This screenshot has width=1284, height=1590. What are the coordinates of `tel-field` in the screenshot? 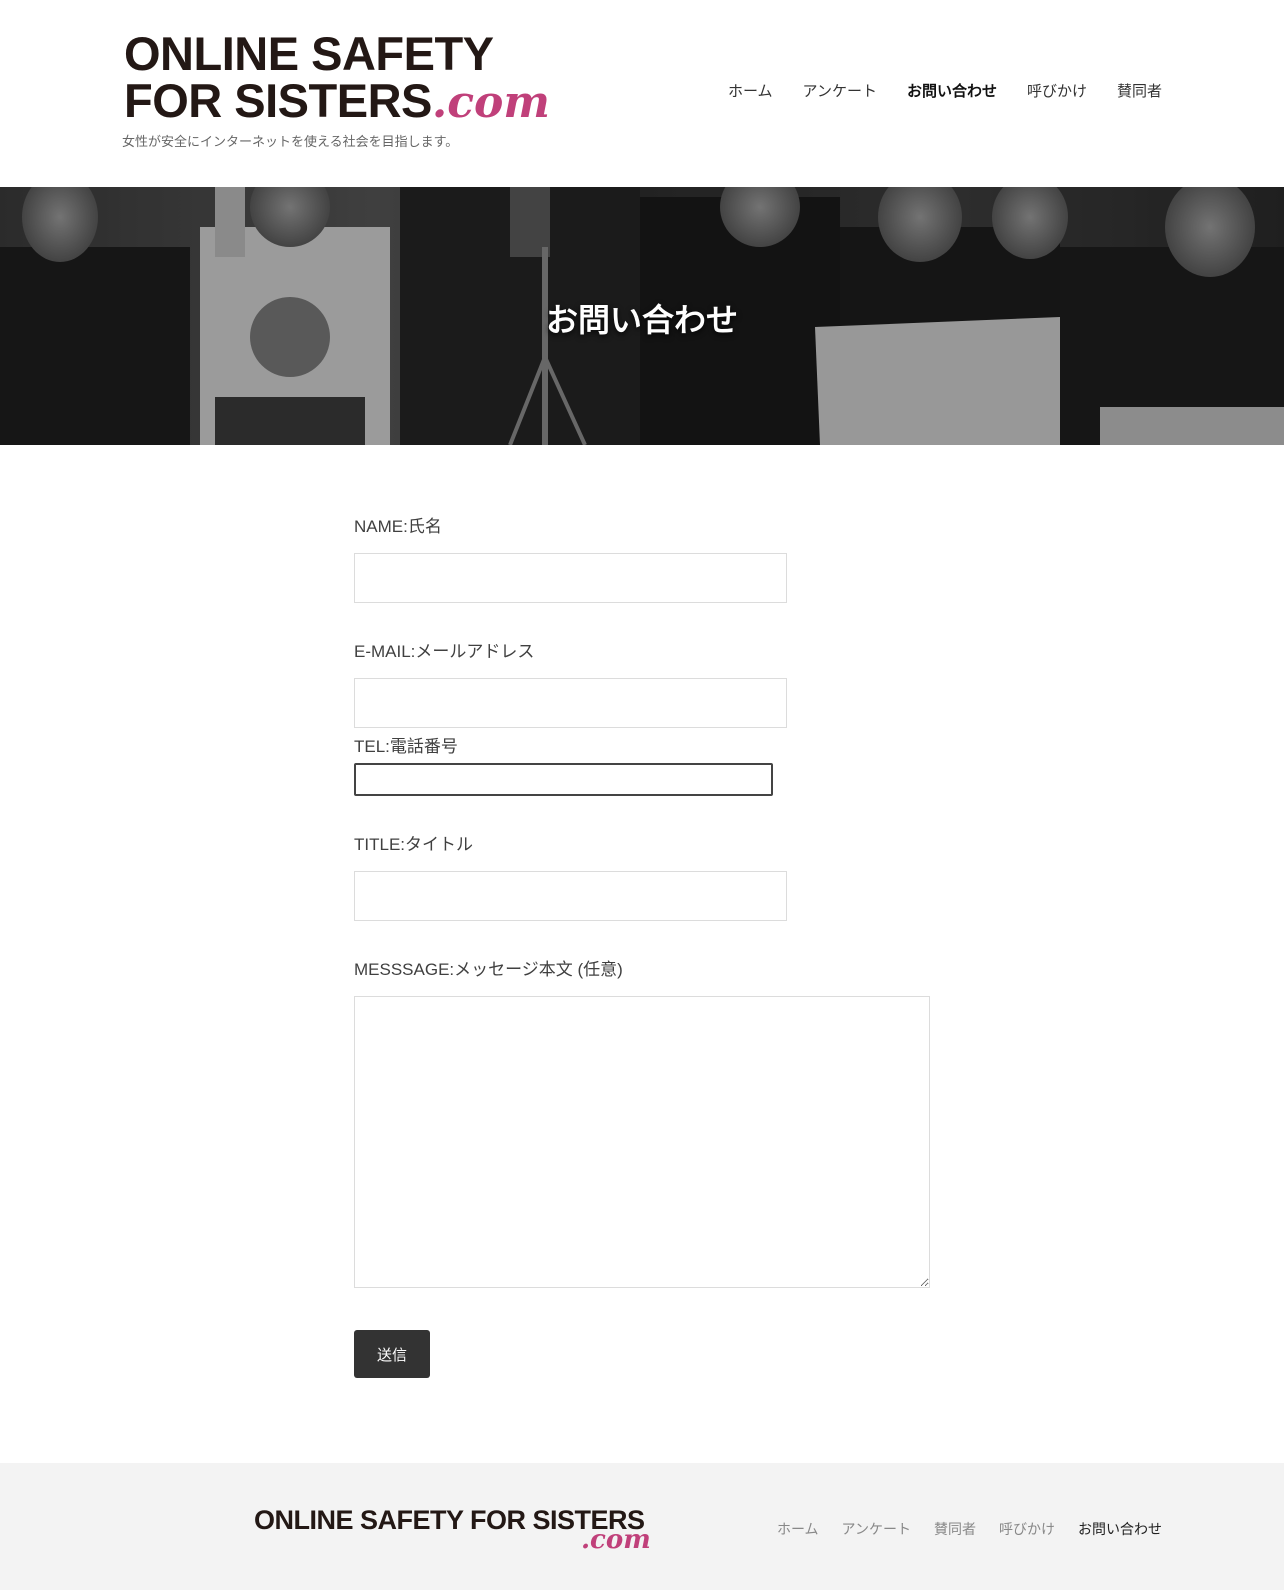 It's located at (563, 779).